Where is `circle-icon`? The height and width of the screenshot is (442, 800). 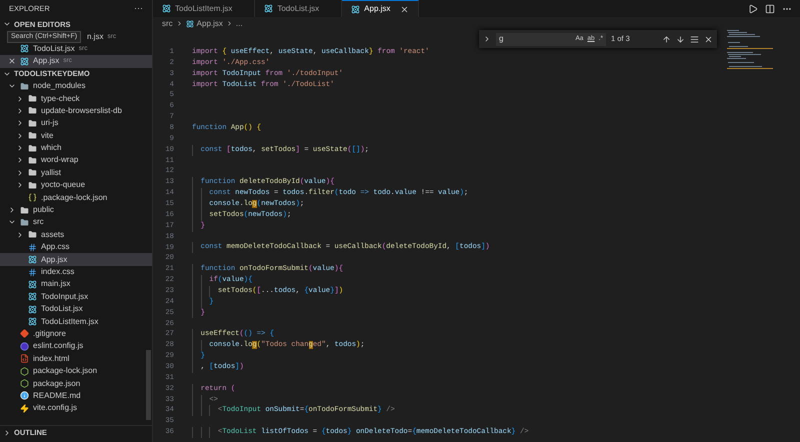
circle-icon is located at coordinates (24, 346).